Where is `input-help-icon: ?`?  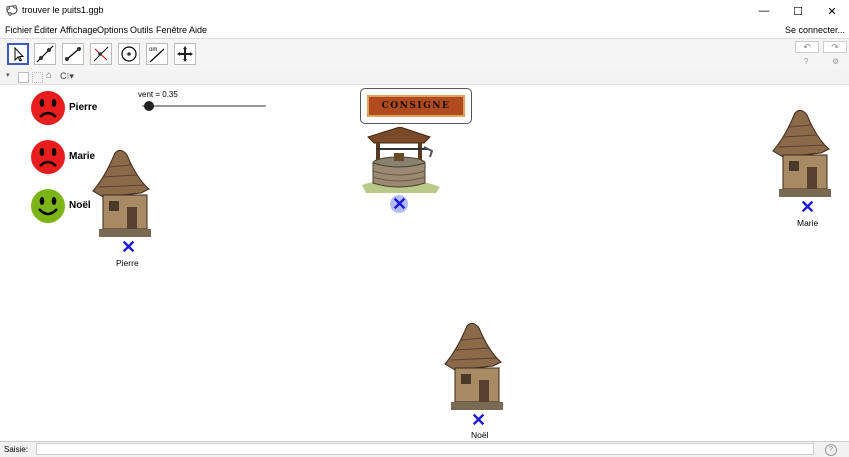
input-help-icon: ? is located at coordinates (831, 450).